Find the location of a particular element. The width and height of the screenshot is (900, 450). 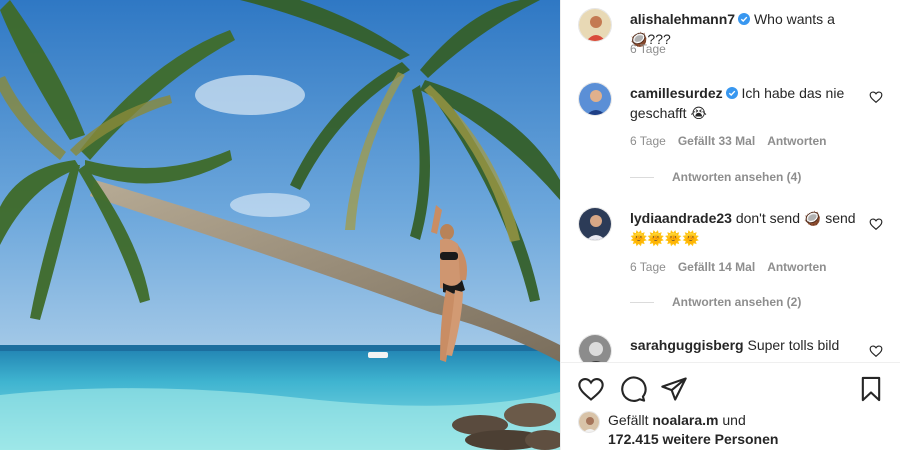

likes-count: 172.415 weitere Personen is located at coordinates (693, 439).